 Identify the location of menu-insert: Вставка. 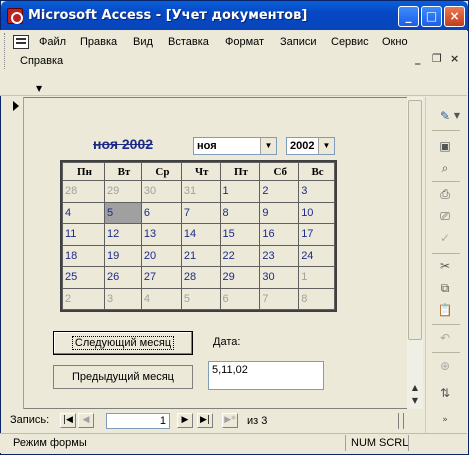
(188, 42).